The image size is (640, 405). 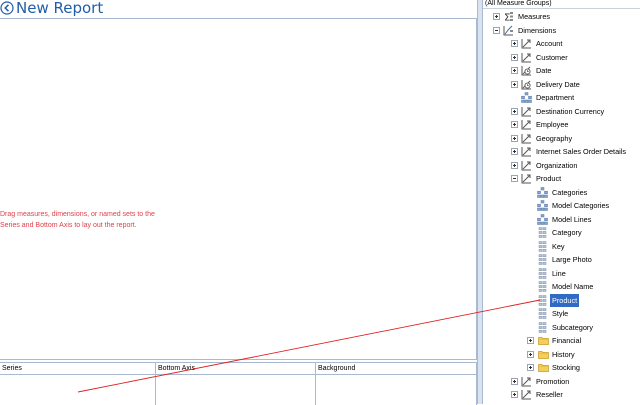 I want to click on tree-item: Delivery Date, so click(x=561, y=84).